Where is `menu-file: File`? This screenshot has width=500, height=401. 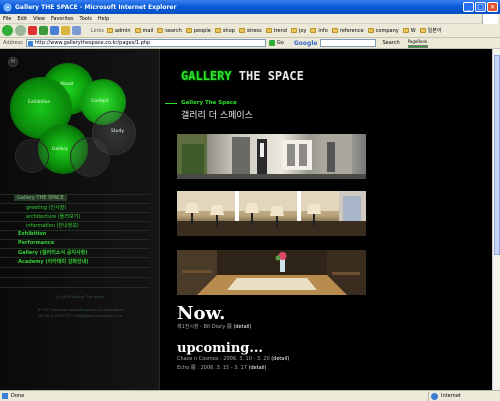 menu-file: File is located at coordinates (7, 19).